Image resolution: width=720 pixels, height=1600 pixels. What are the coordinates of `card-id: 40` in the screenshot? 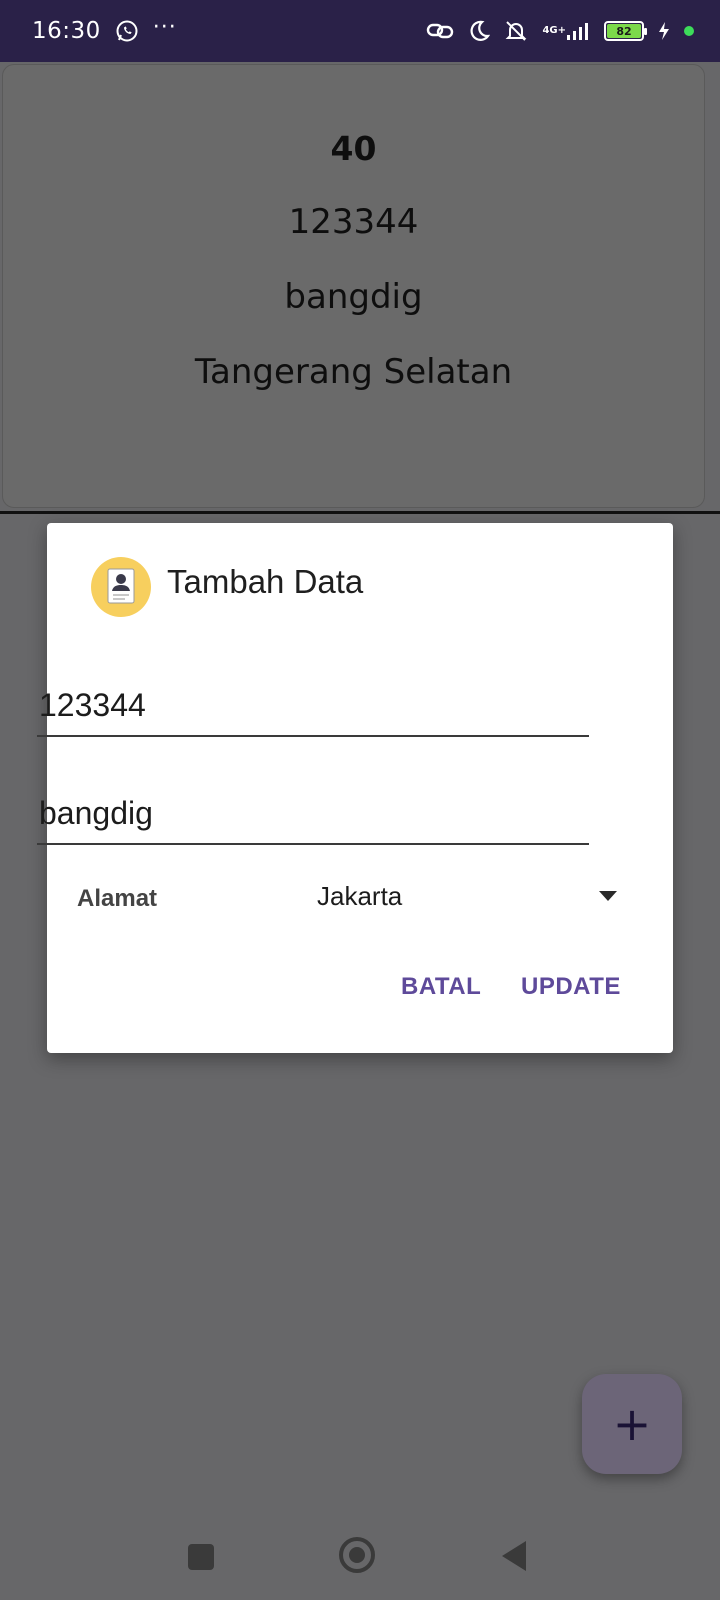 It's located at (353, 148).